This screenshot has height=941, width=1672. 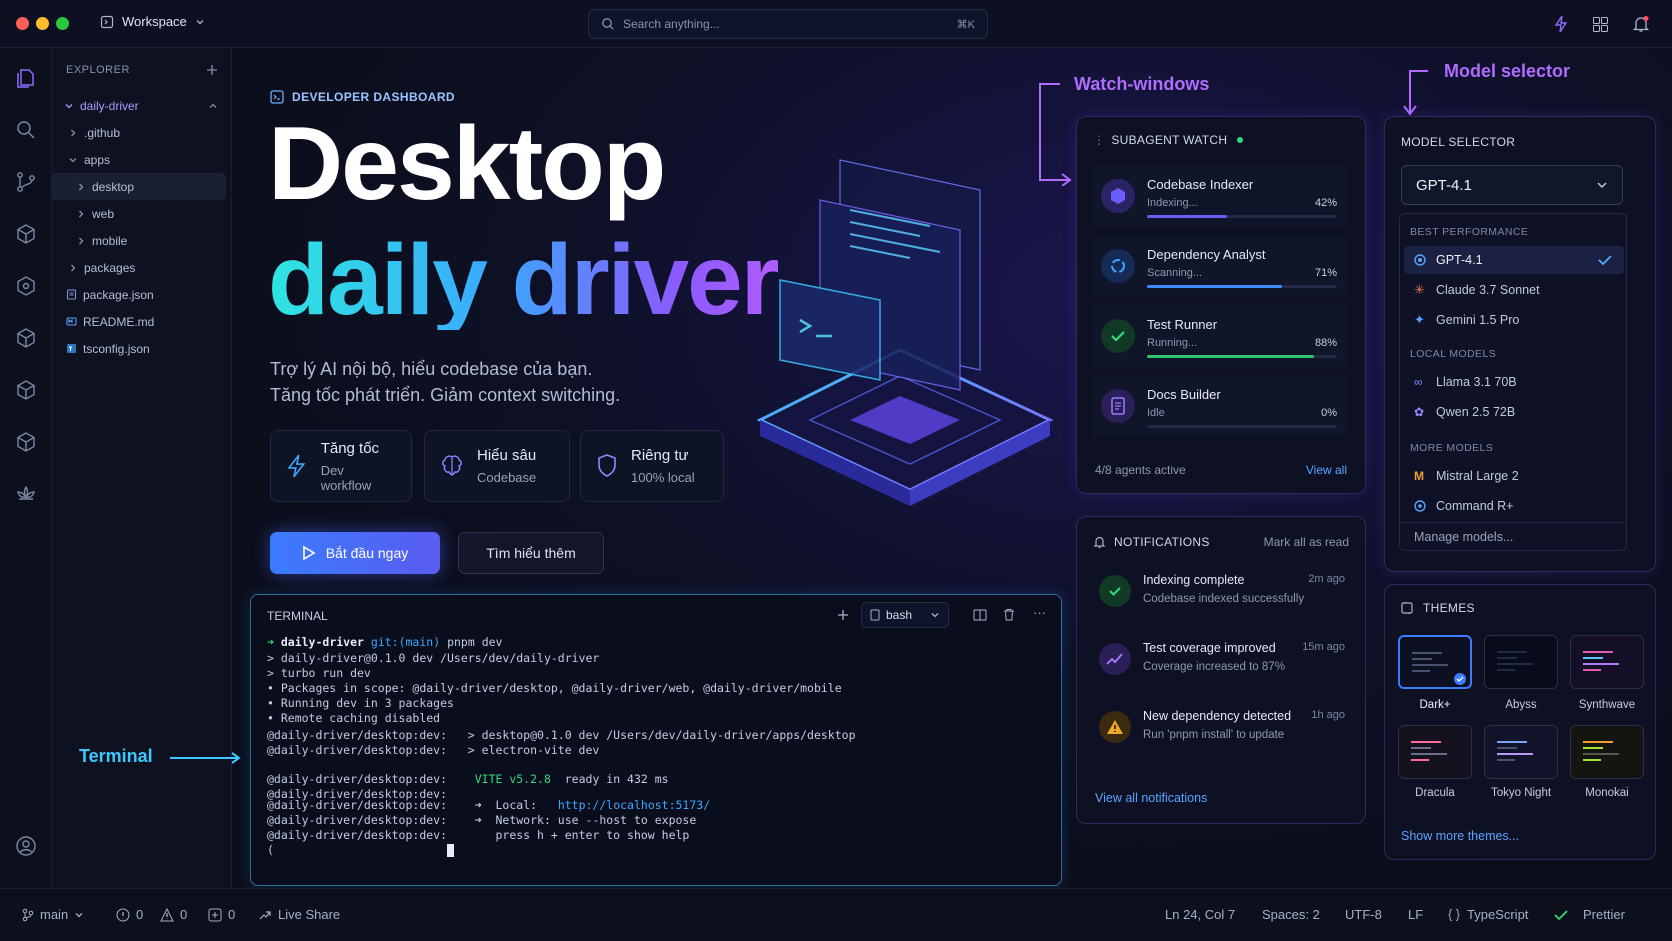 What do you see at coordinates (1200, 914) in the screenshot?
I see `cursor-position: Ln 24, Col 7` at bounding box center [1200, 914].